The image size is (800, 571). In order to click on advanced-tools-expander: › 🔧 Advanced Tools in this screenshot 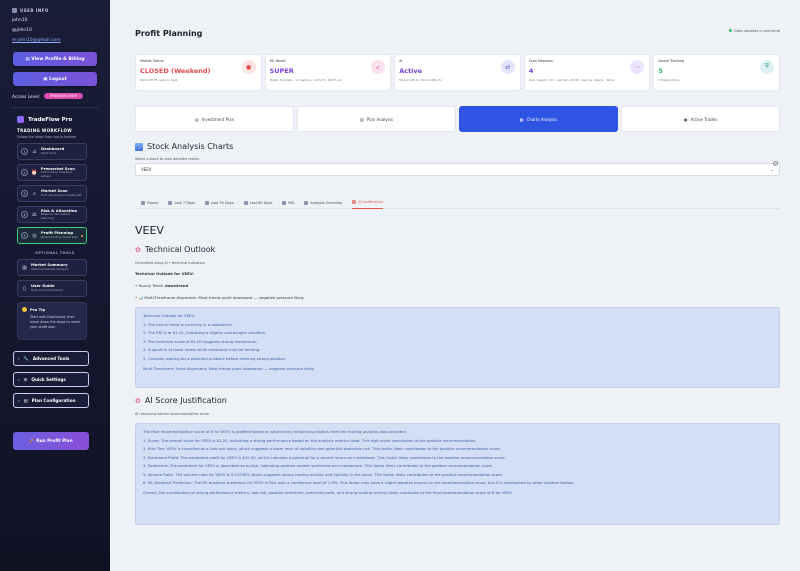, I will do `click(51, 358)`.